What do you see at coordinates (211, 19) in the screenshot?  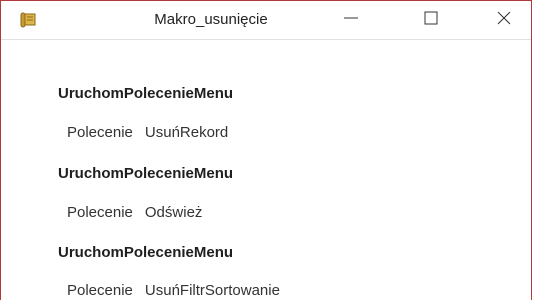 I see `window-title: Makro_usunięcie` at bounding box center [211, 19].